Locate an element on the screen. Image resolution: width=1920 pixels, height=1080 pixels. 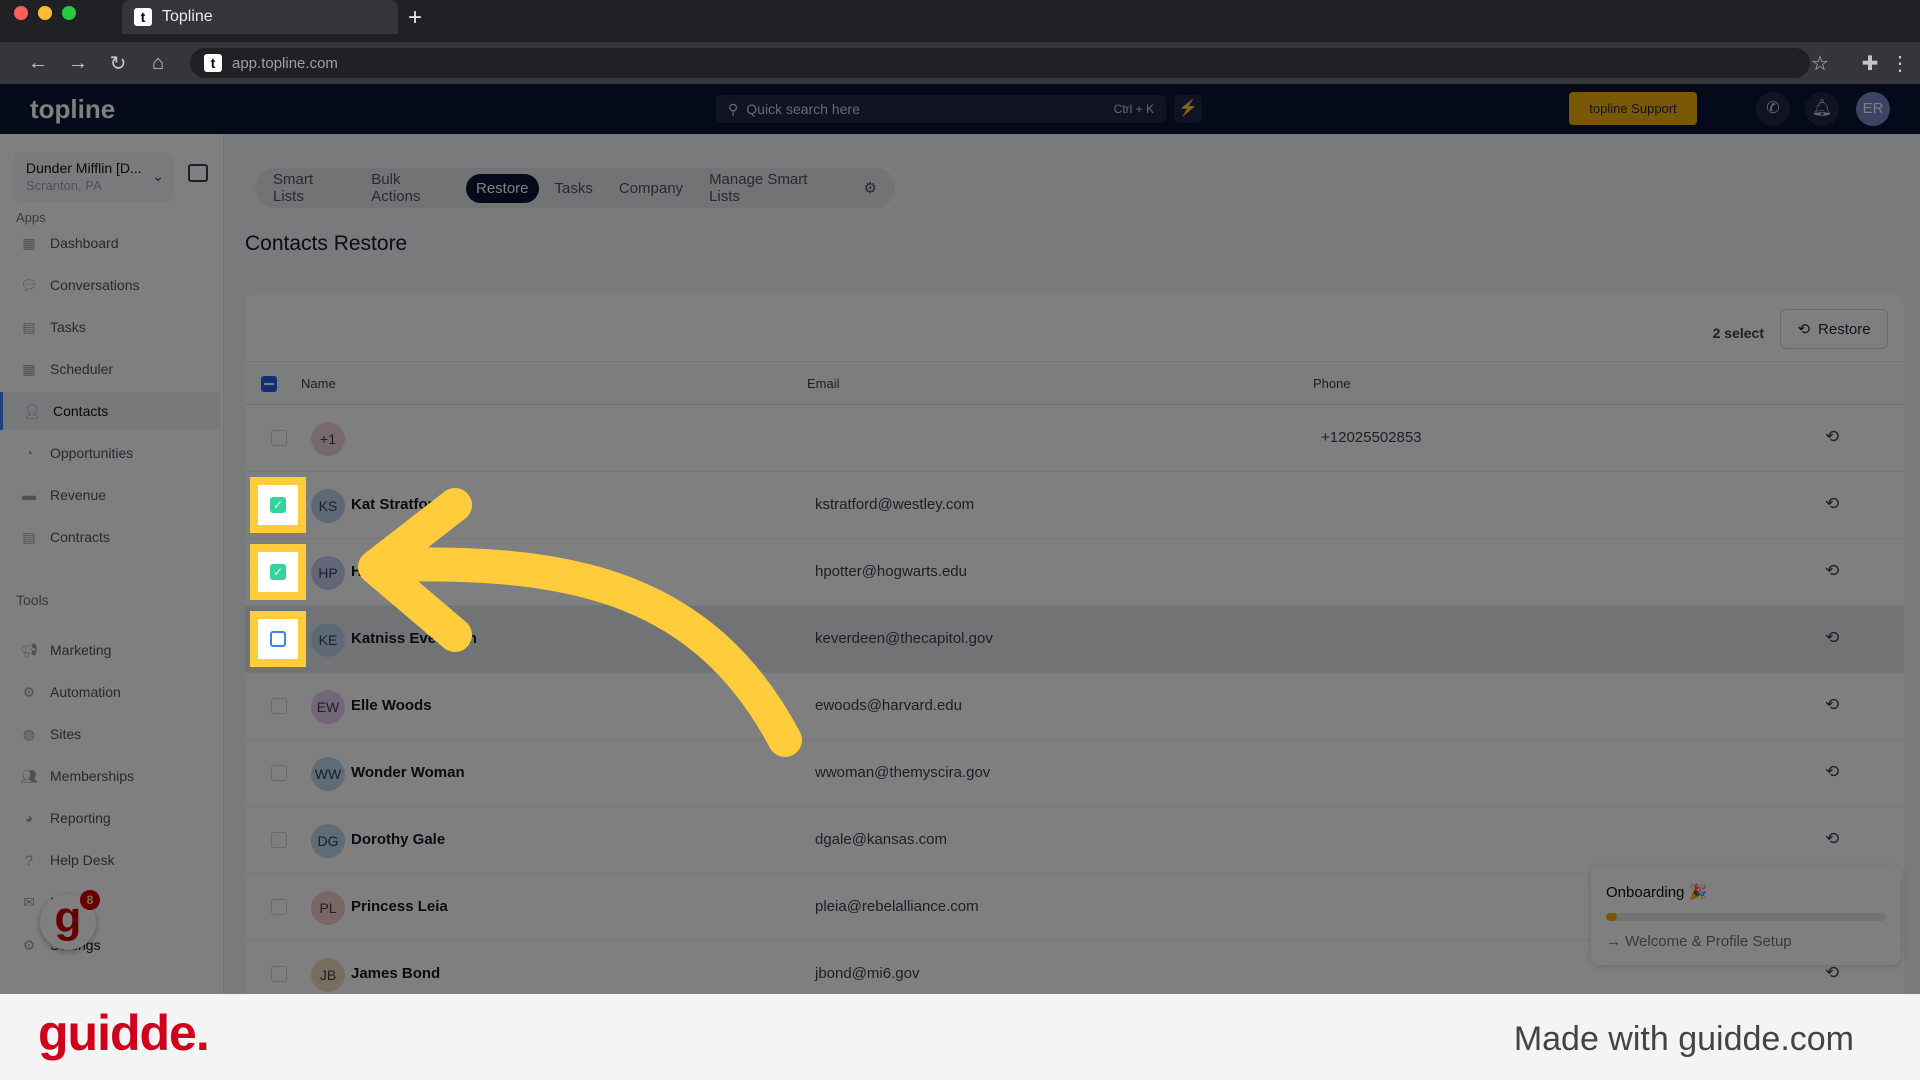
maximize-window-button is located at coordinates (69, 13).